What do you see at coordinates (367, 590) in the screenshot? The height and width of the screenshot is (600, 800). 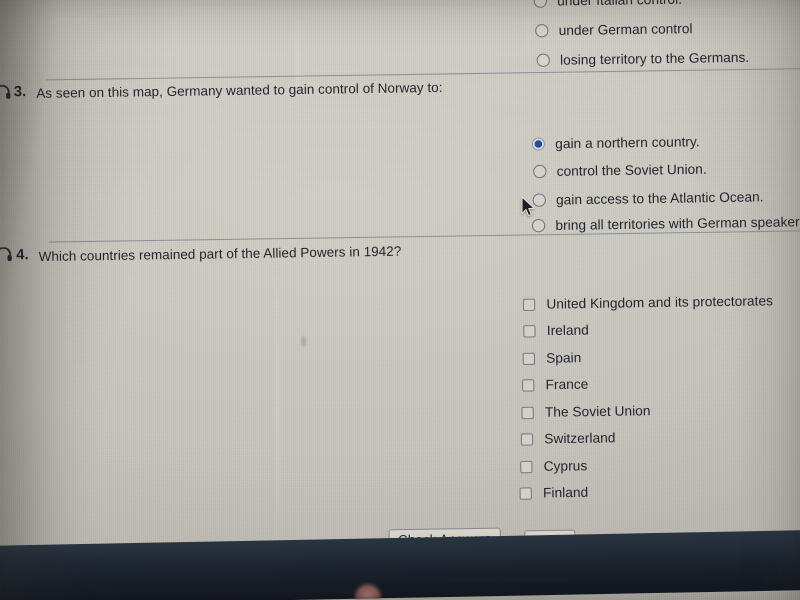 I see `bezel-reflection` at bounding box center [367, 590].